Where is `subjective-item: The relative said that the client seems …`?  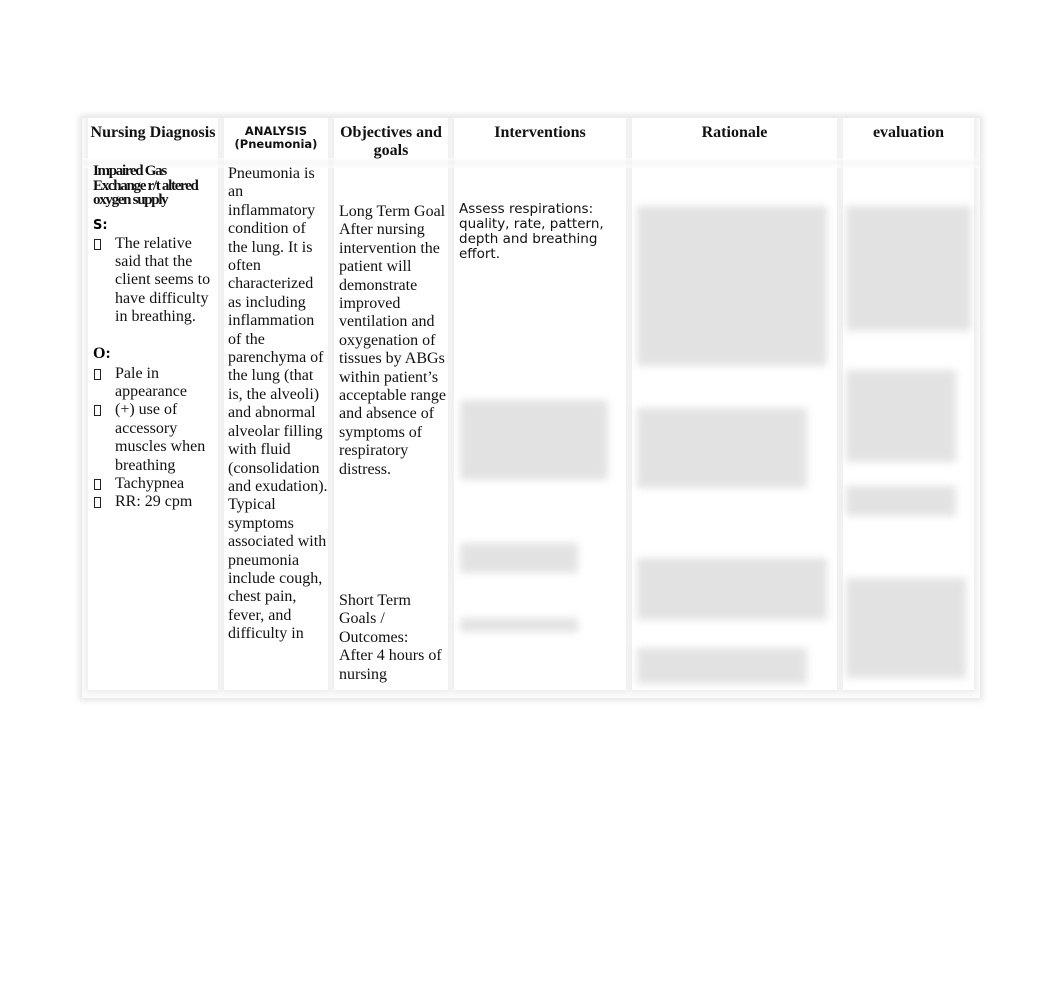 subjective-item: The relative said that the client seems … is located at coordinates (156, 281).